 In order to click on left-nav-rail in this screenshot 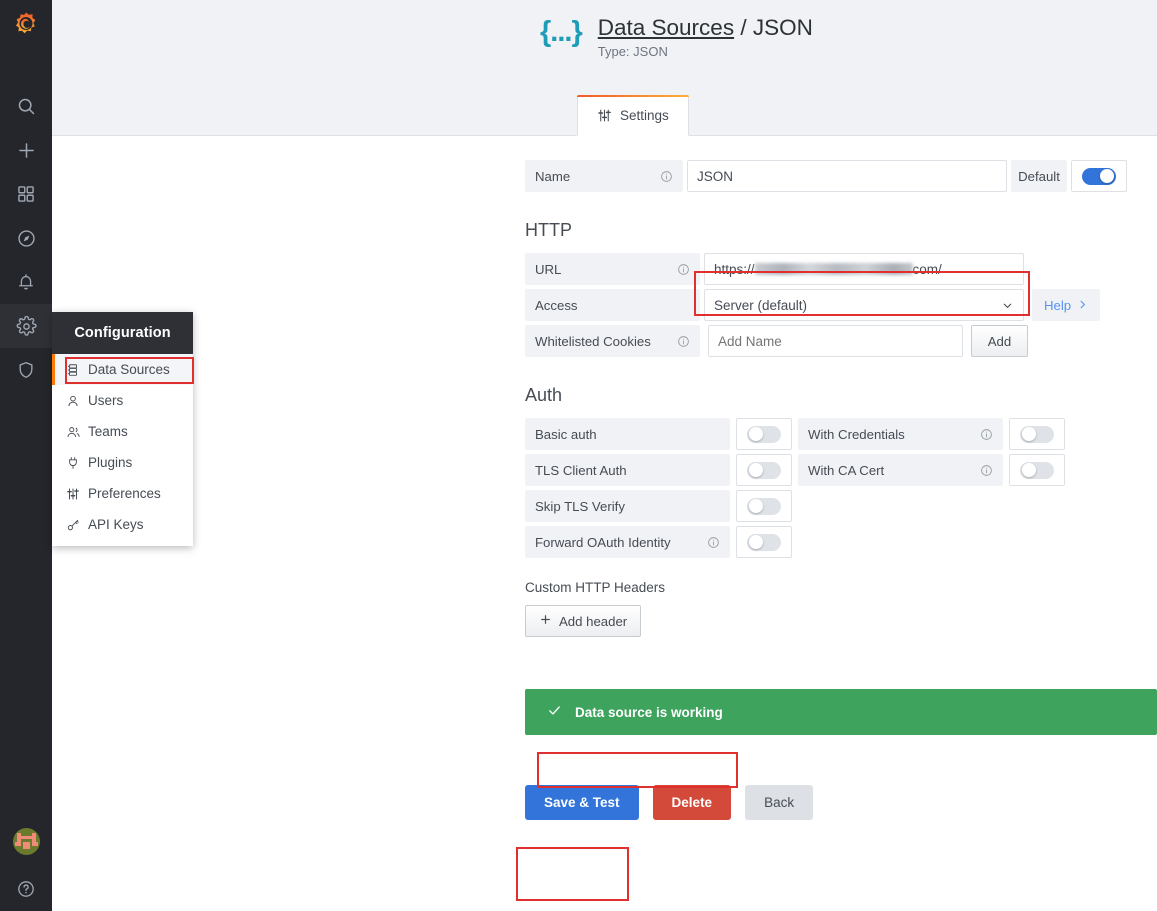, I will do `click(26, 455)`.